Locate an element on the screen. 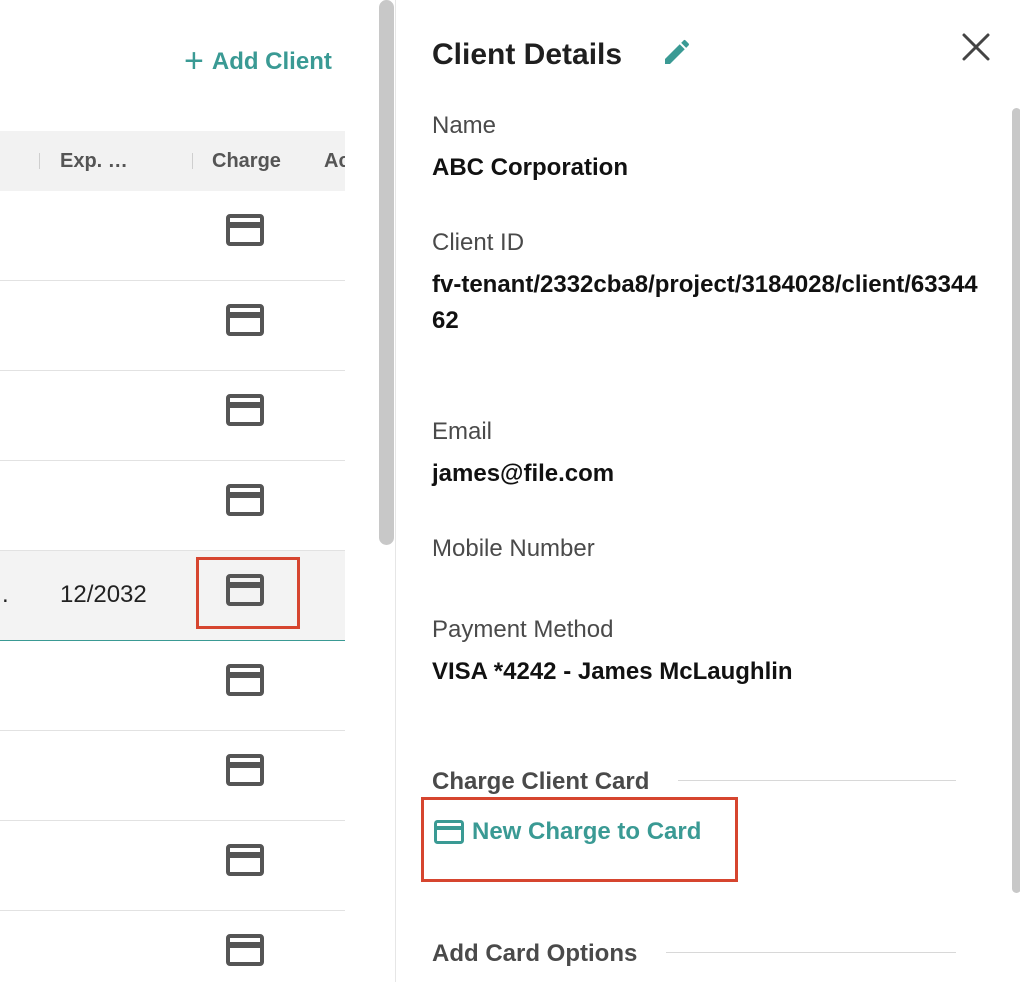  panel-title: Client Details is located at coordinates (527, 54).